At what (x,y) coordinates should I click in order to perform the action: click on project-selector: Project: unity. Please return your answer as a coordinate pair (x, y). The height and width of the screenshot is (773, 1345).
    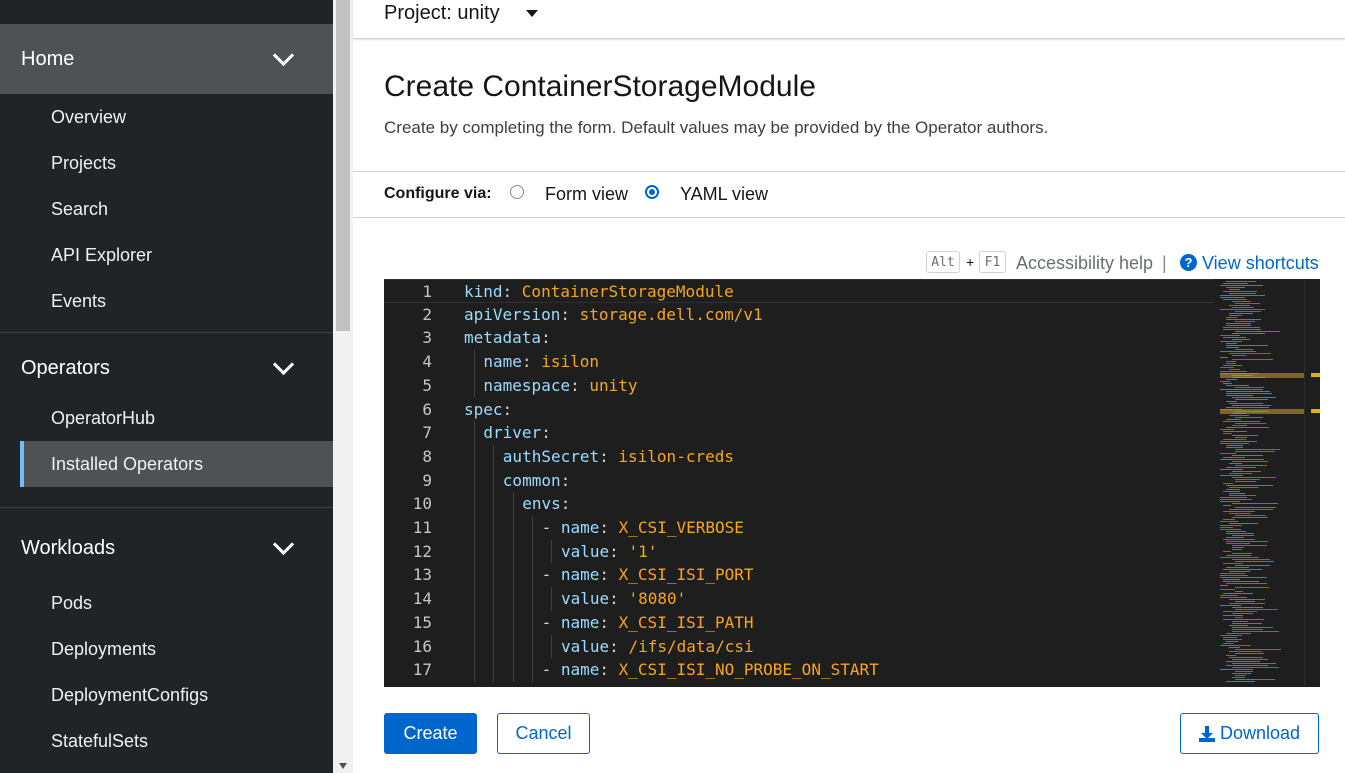
    Looking at the image, I should click on (442, 13).